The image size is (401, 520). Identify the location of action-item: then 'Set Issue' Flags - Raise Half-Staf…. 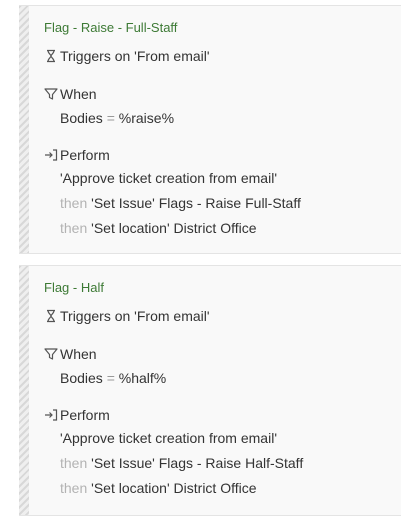
(181, 463).